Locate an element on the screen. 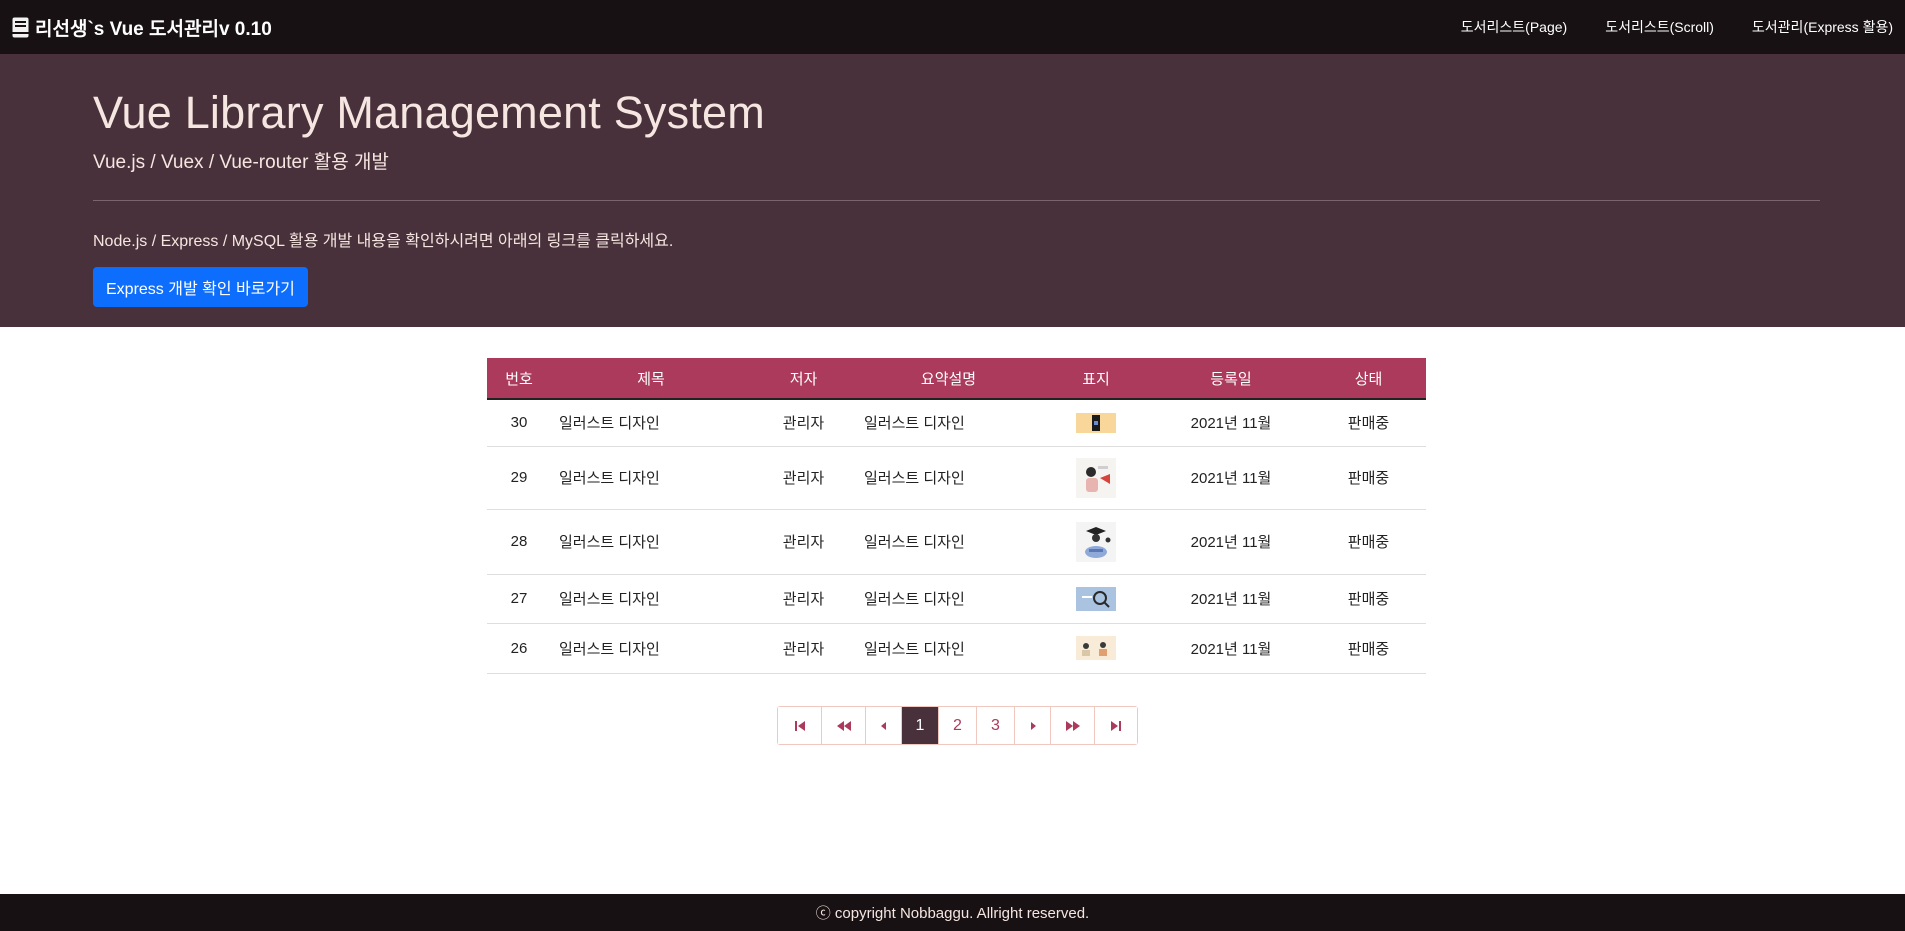 This screenshot has height=931, width=1905. double-chevron-right-icon is located at coordinates (1073, 726).